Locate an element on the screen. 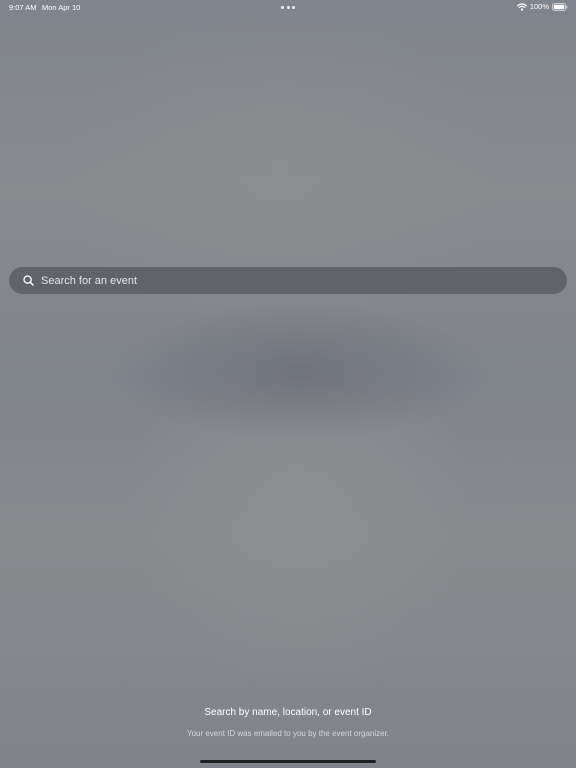 The image size is (576, 768). multitasking-dots-icon is located at coordinates (288, 7).